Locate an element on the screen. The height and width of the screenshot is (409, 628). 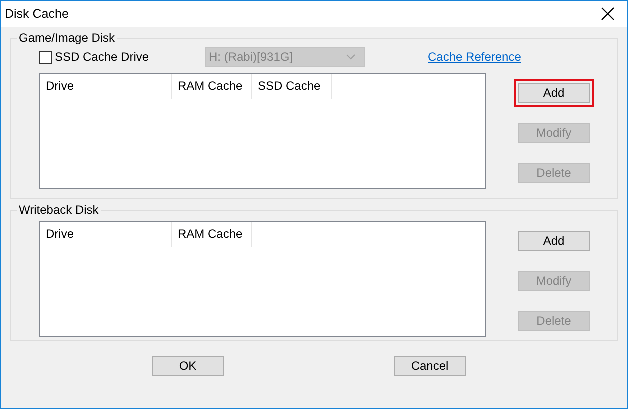
window-title: Disk Cache is located at coordinates (37, 14).